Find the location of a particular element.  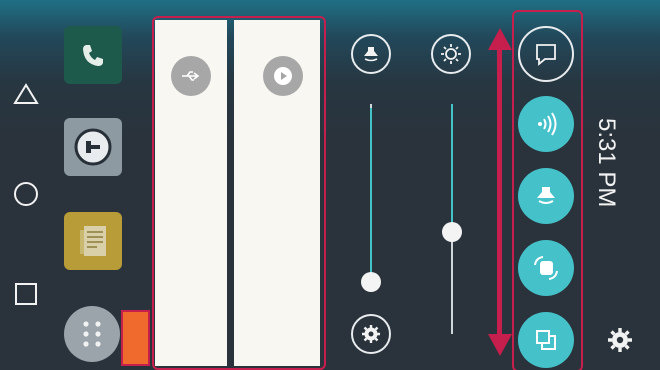

rotate-icon is located at coordinates (546, 268).